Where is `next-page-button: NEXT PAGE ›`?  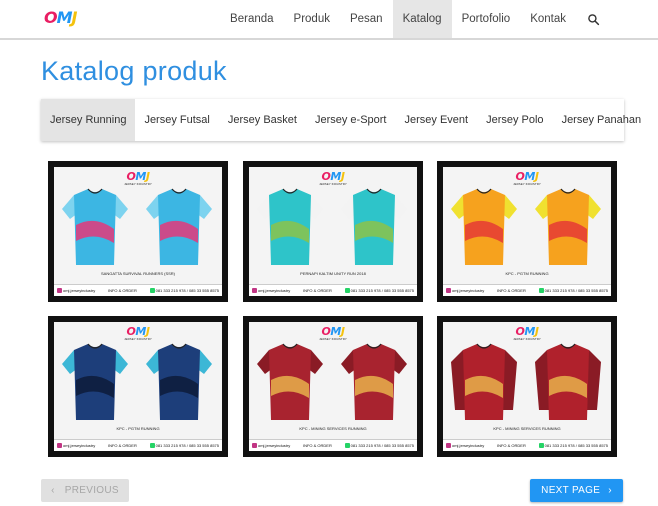 next-page-button: NEXT PAGE › is located at coordinates (576, 490).